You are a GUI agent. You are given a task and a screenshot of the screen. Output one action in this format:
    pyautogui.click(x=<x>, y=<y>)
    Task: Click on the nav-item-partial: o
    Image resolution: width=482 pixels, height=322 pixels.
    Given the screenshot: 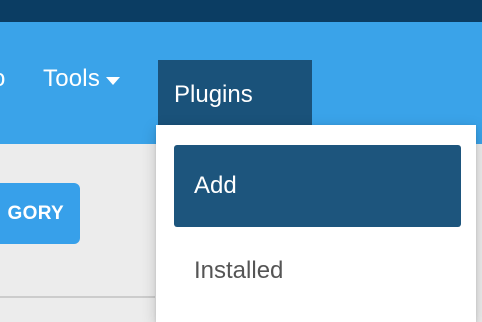 What is the action you would take?
    pyautogui.click(x=3, y=79)
    